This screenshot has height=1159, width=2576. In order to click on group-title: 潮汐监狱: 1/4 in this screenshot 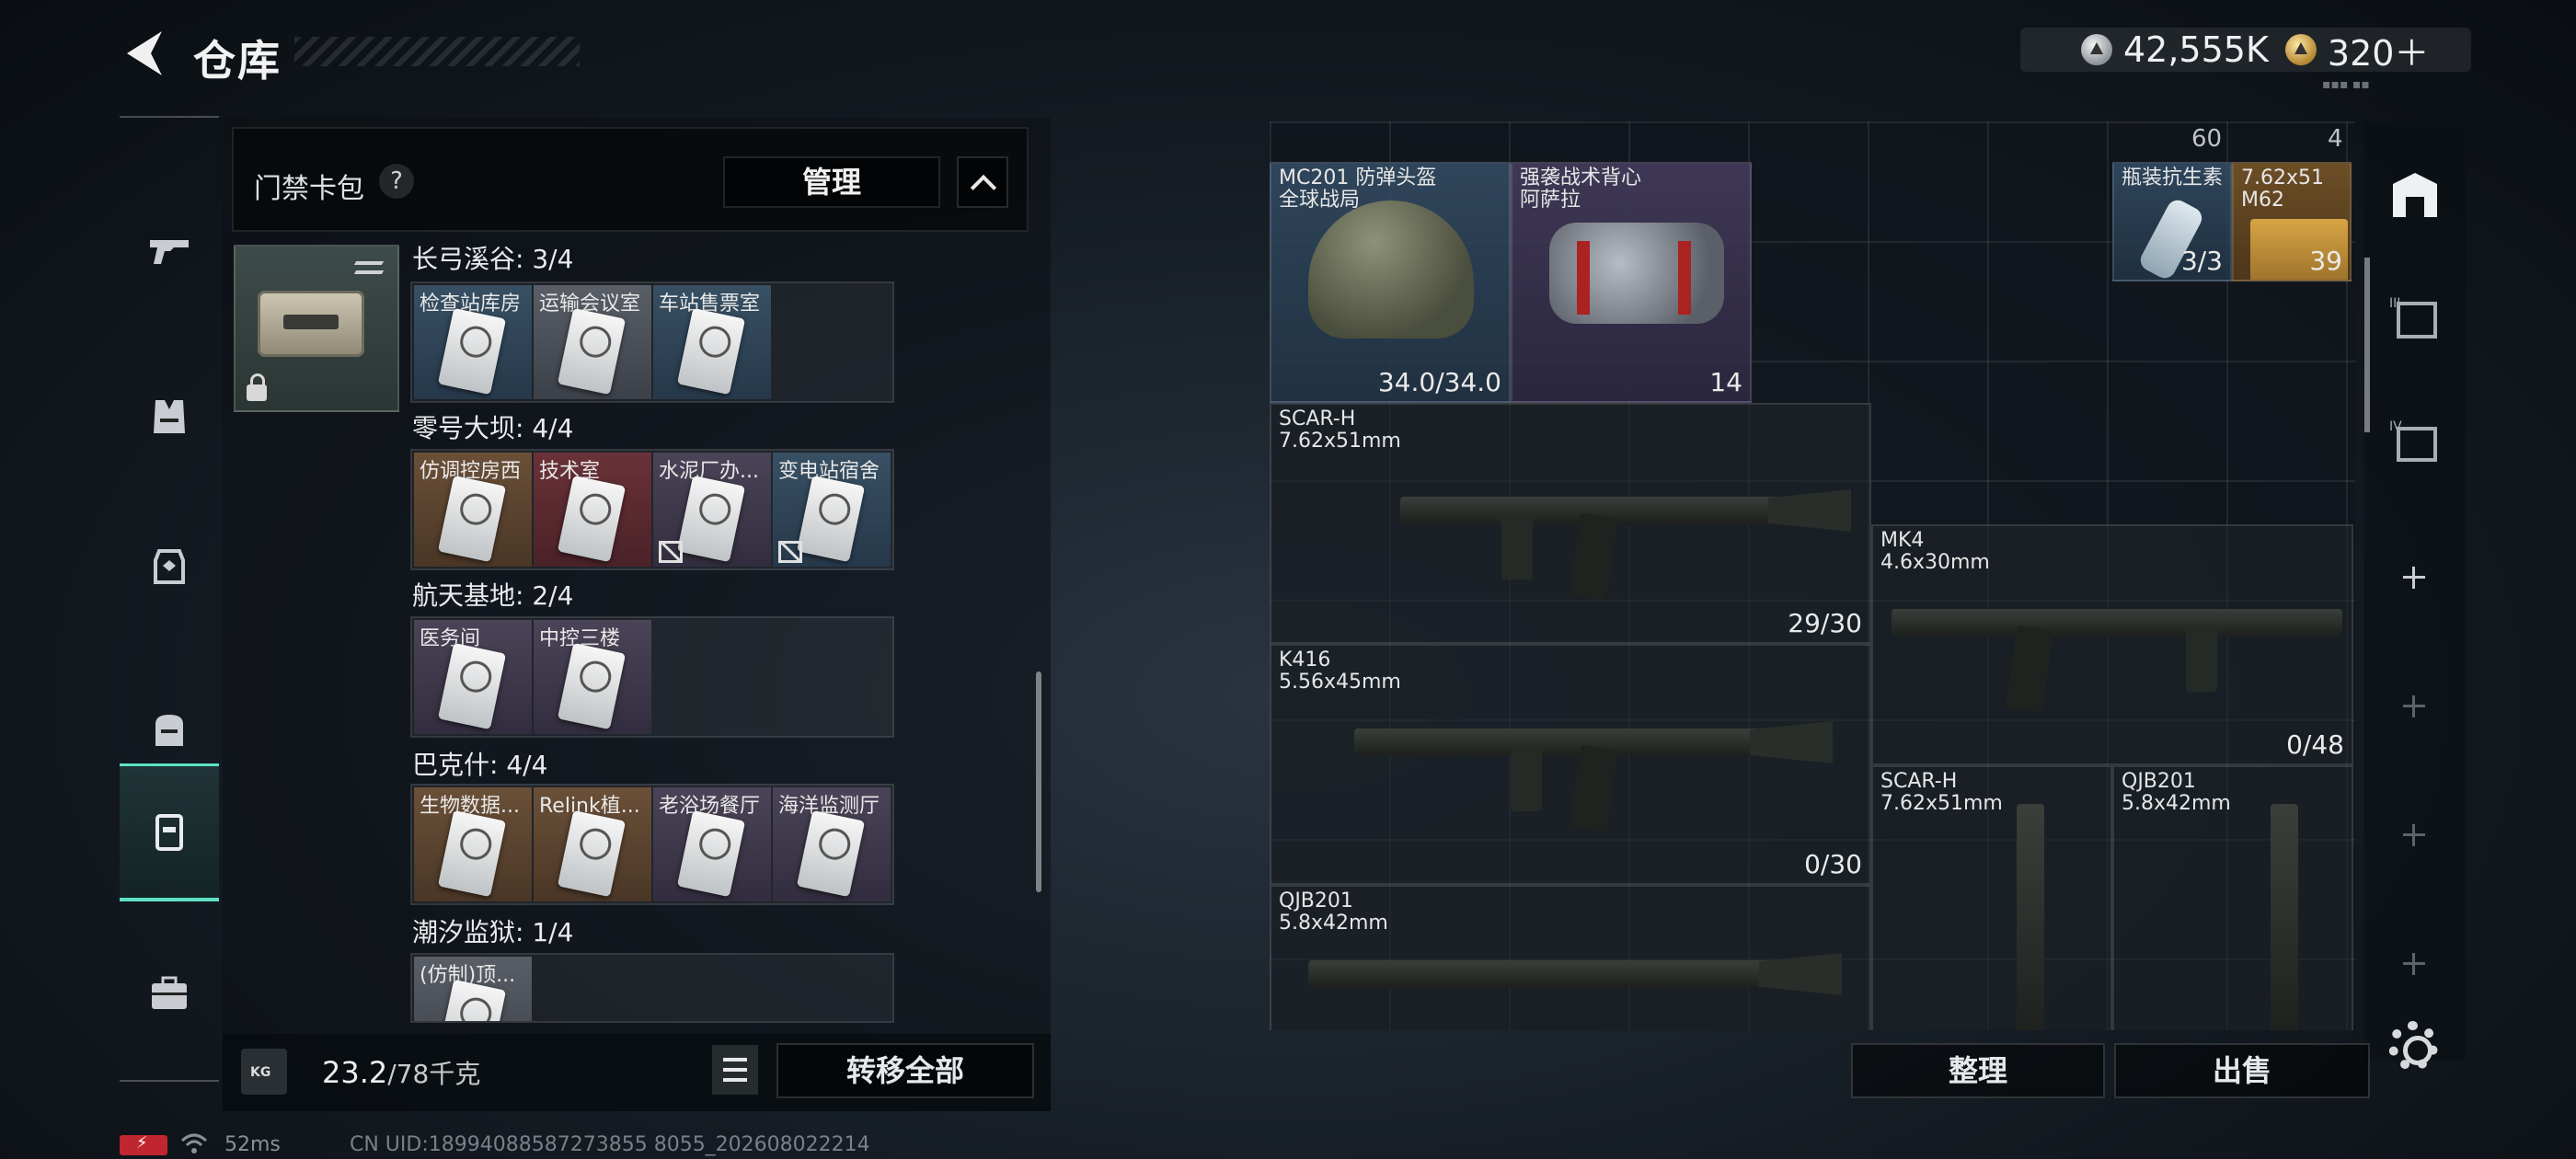, I will do `click(493, 932)`.